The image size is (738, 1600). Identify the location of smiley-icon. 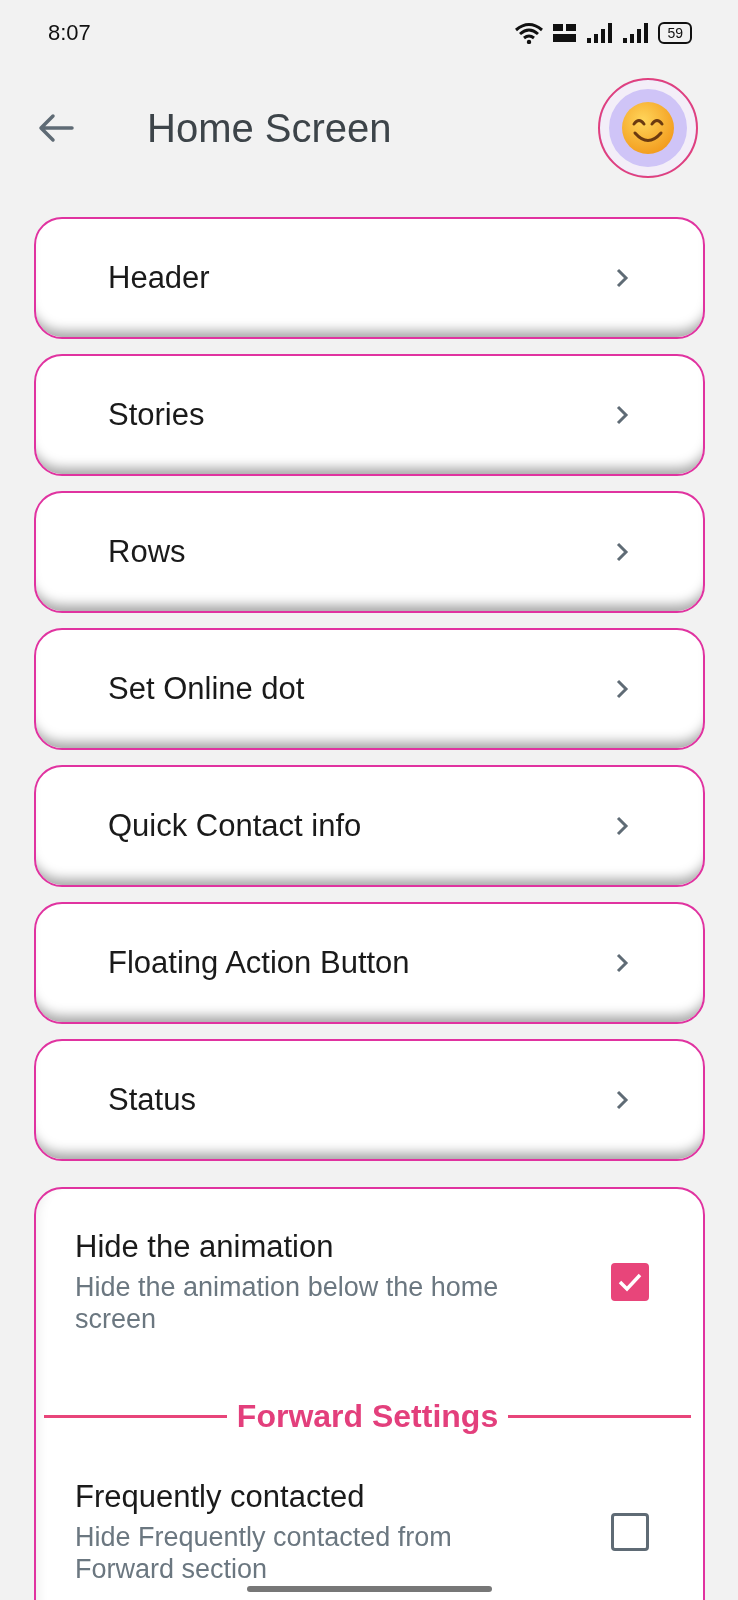
(648, 128).